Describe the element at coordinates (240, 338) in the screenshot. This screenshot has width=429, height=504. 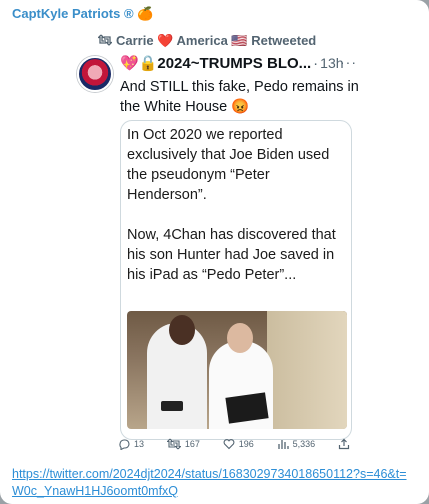
I see `photo-head-right` at that location.